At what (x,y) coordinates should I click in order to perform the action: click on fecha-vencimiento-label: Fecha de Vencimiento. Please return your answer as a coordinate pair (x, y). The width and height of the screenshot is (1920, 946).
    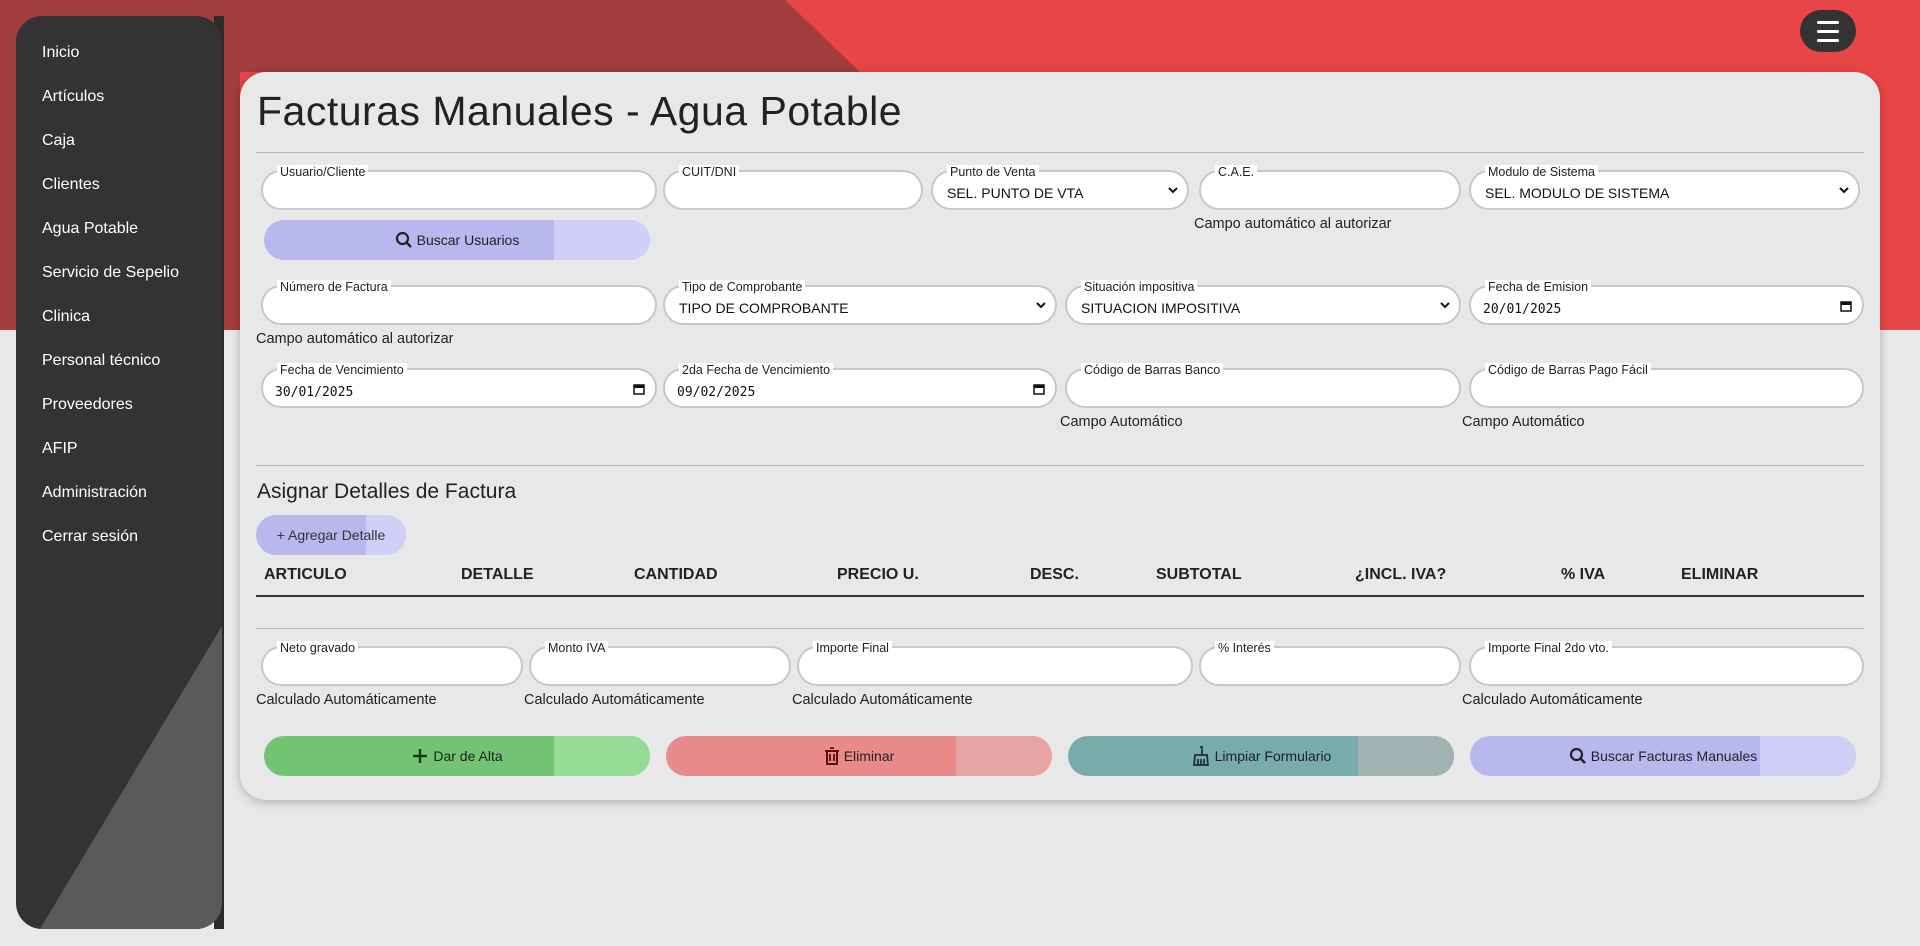
    Looking at the image, I should click on (342, 370).